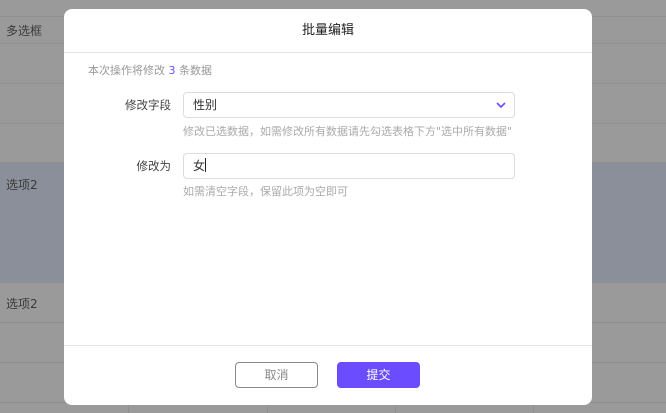  Describe the element at coordinates (205, 105) in the screenshot. I see `field-select-value: 性别` at that location.